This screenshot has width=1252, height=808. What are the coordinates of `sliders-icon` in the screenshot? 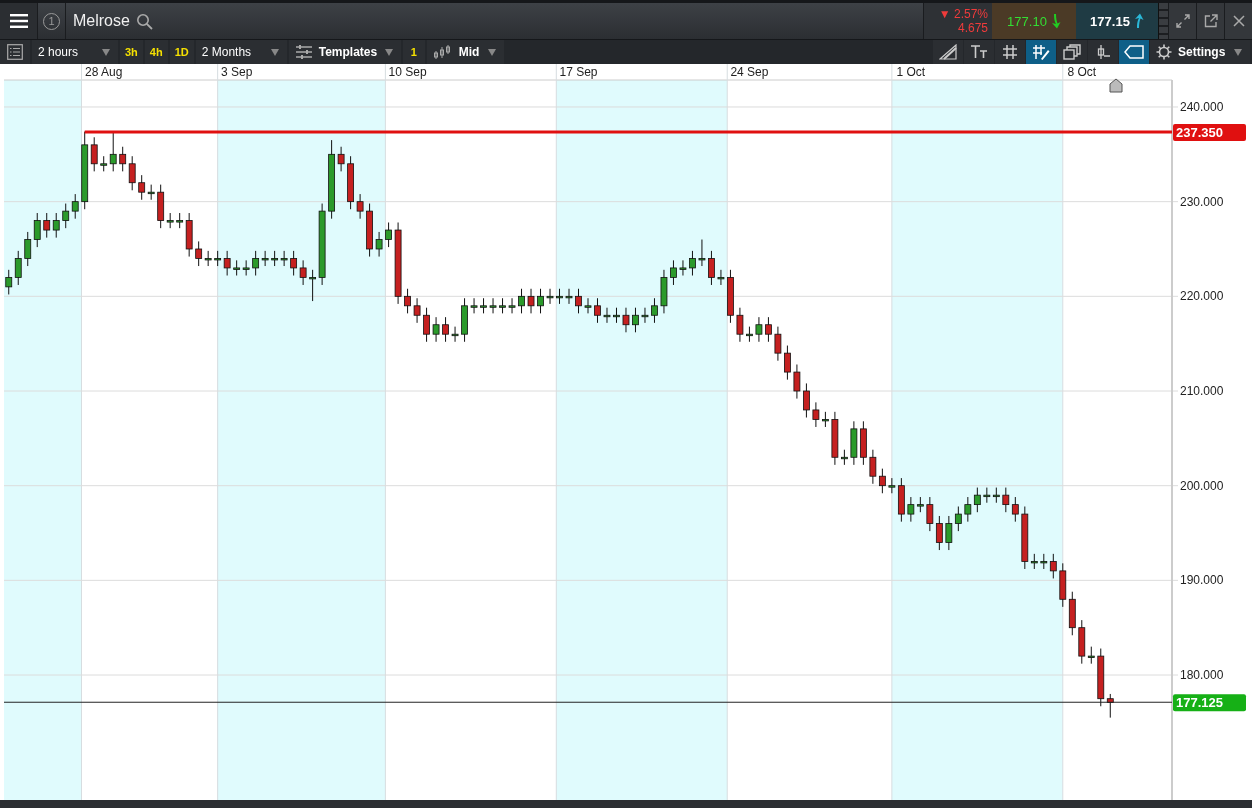 It's located at (303, 52).